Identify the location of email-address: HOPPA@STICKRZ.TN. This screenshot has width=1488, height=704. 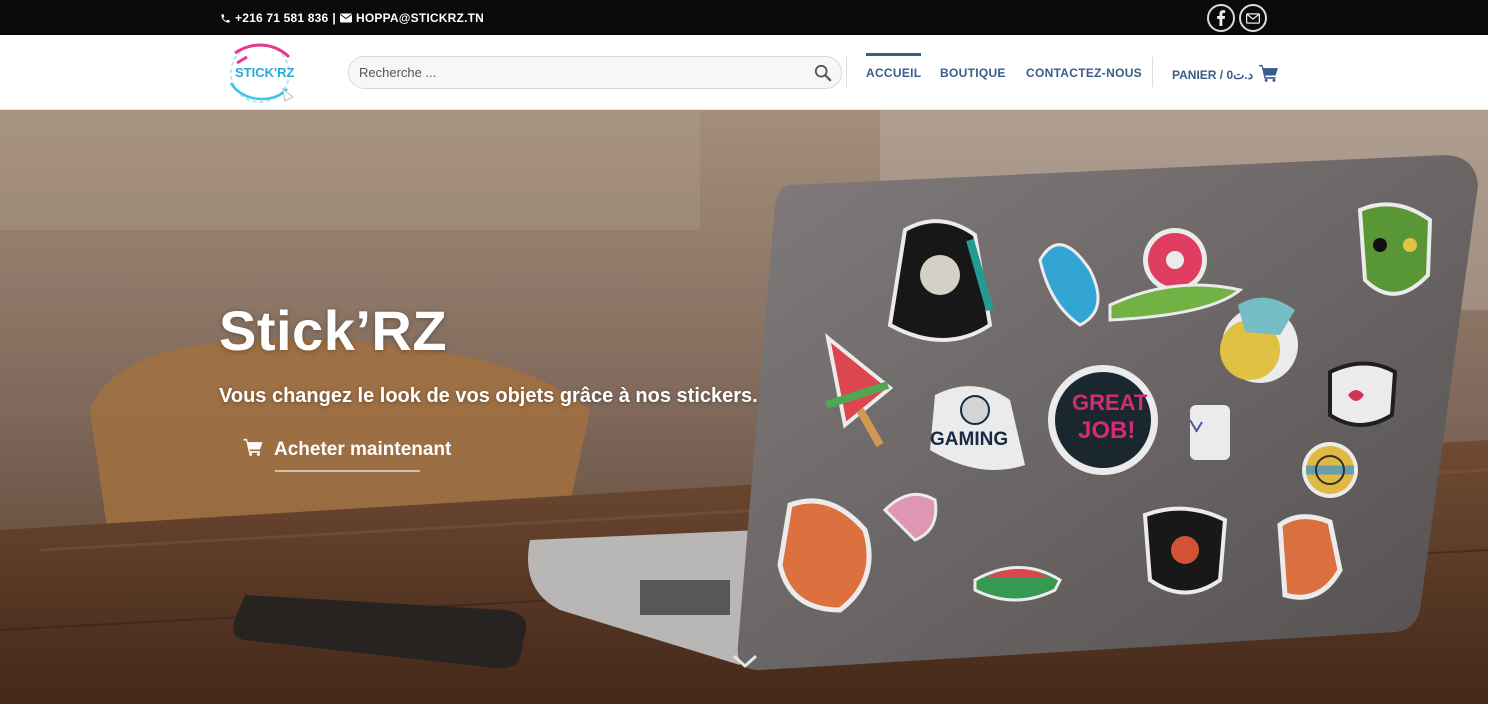
(420, 18).